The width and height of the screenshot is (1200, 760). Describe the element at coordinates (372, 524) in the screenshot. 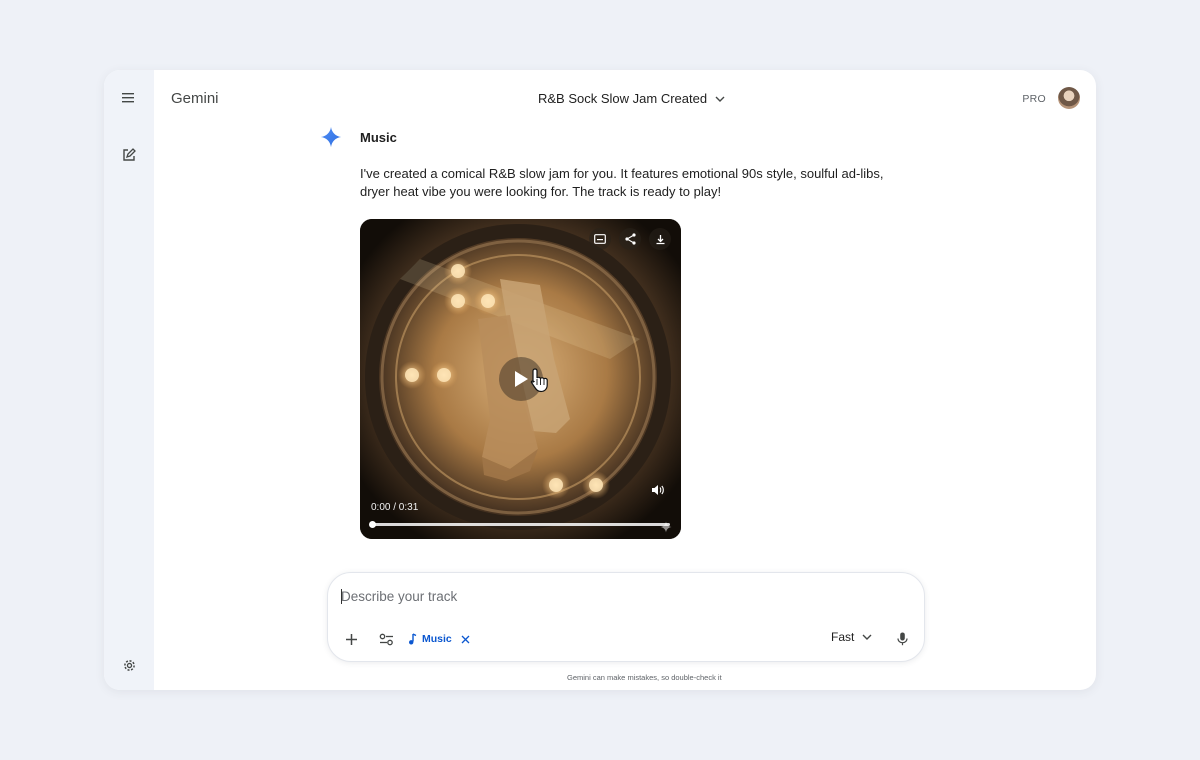

I see `progress-thumb` at that location.